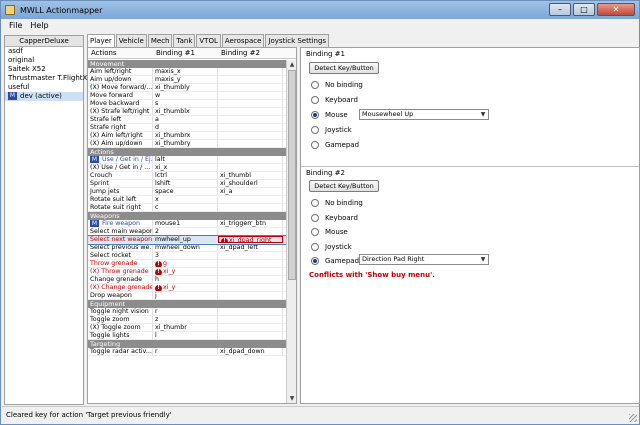 This screenshot has height=425, width=640. I want to click on binding-2-cell: xi_a, so click(250, 191).